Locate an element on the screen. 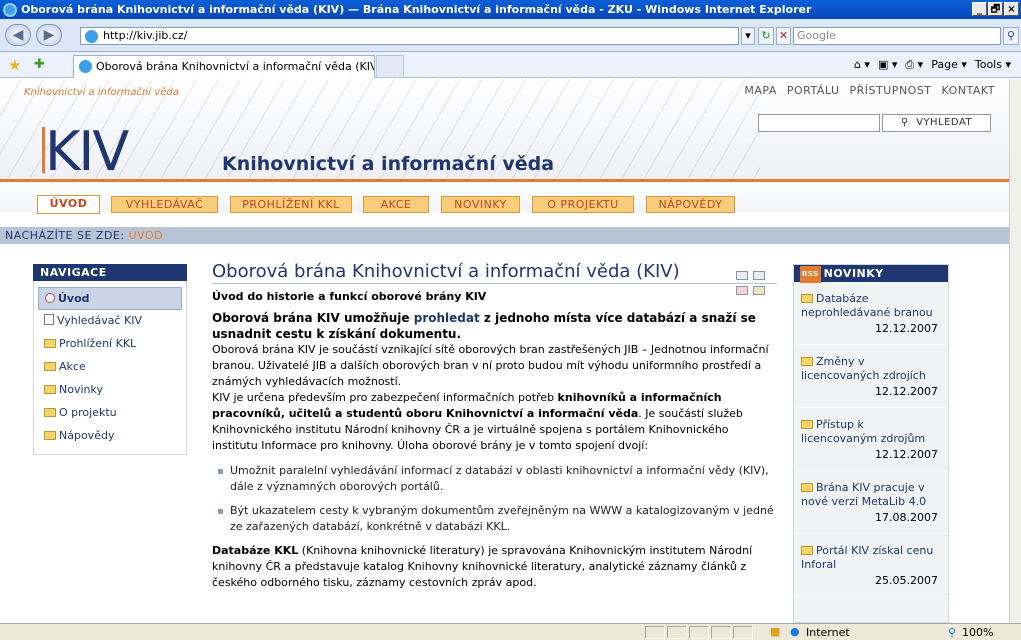 The height and width of the screenshot is (640, 1021). nav-item-o-projektu: O projektu is located at coordinates (110, 413).